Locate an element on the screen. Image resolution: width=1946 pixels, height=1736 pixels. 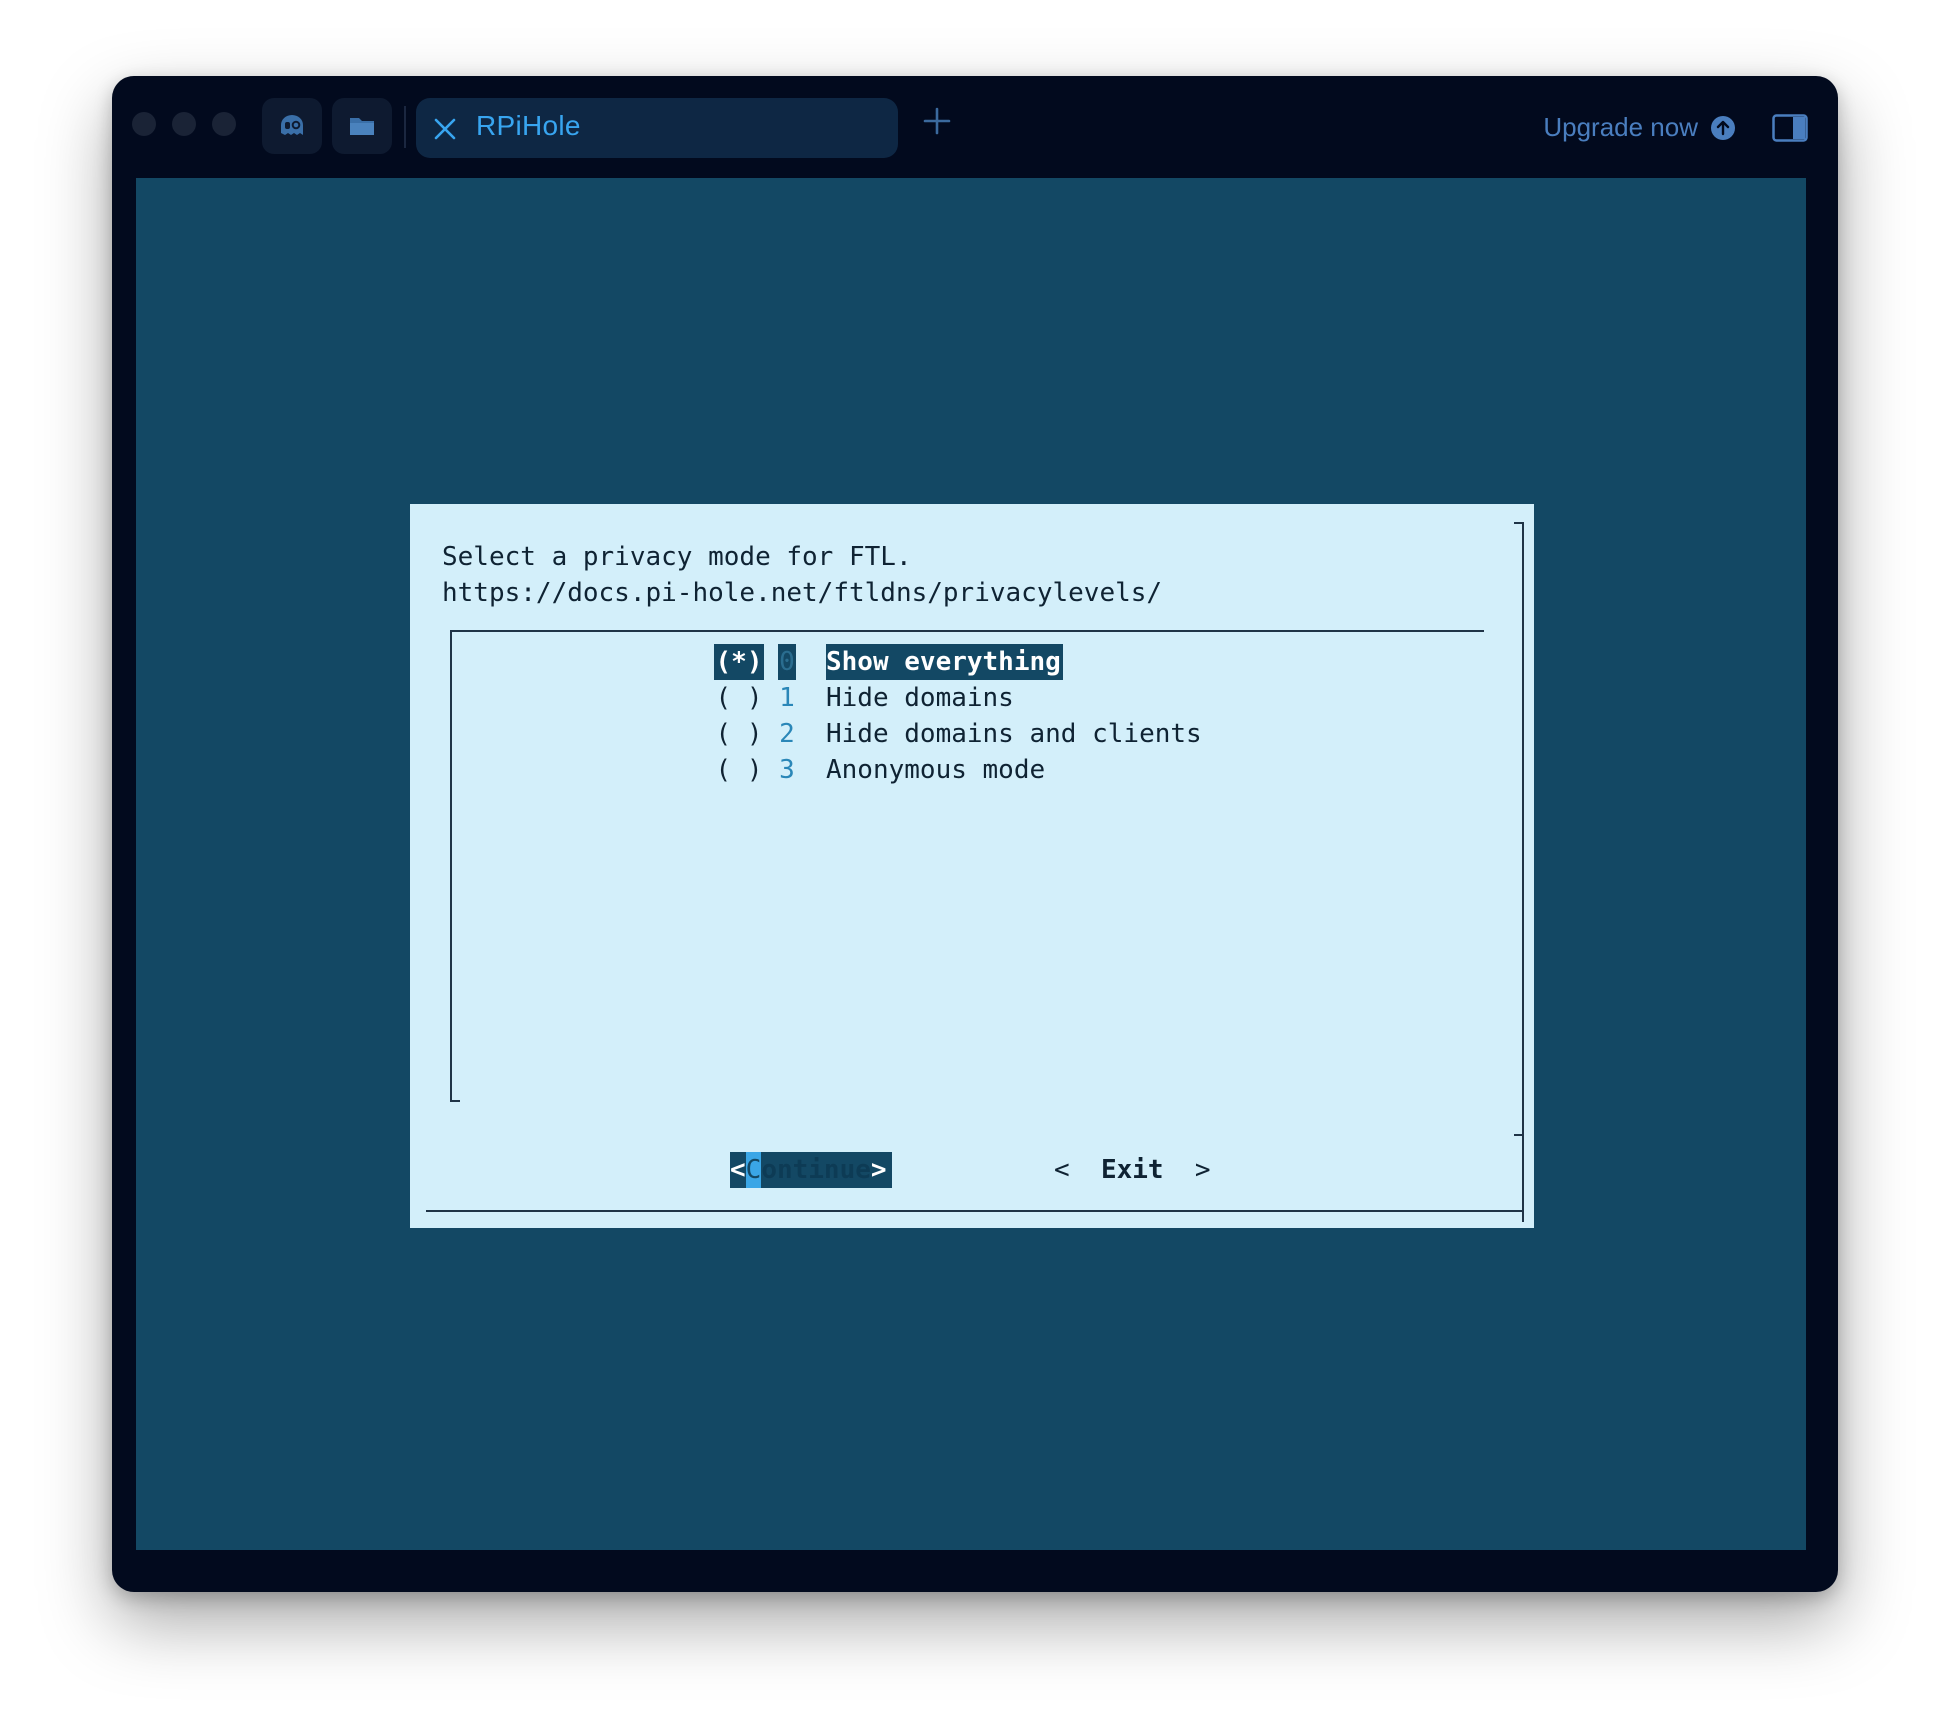
option-anonymous-mode: ( ) 3 Anonymous mode is located at coordinates (880, 770).